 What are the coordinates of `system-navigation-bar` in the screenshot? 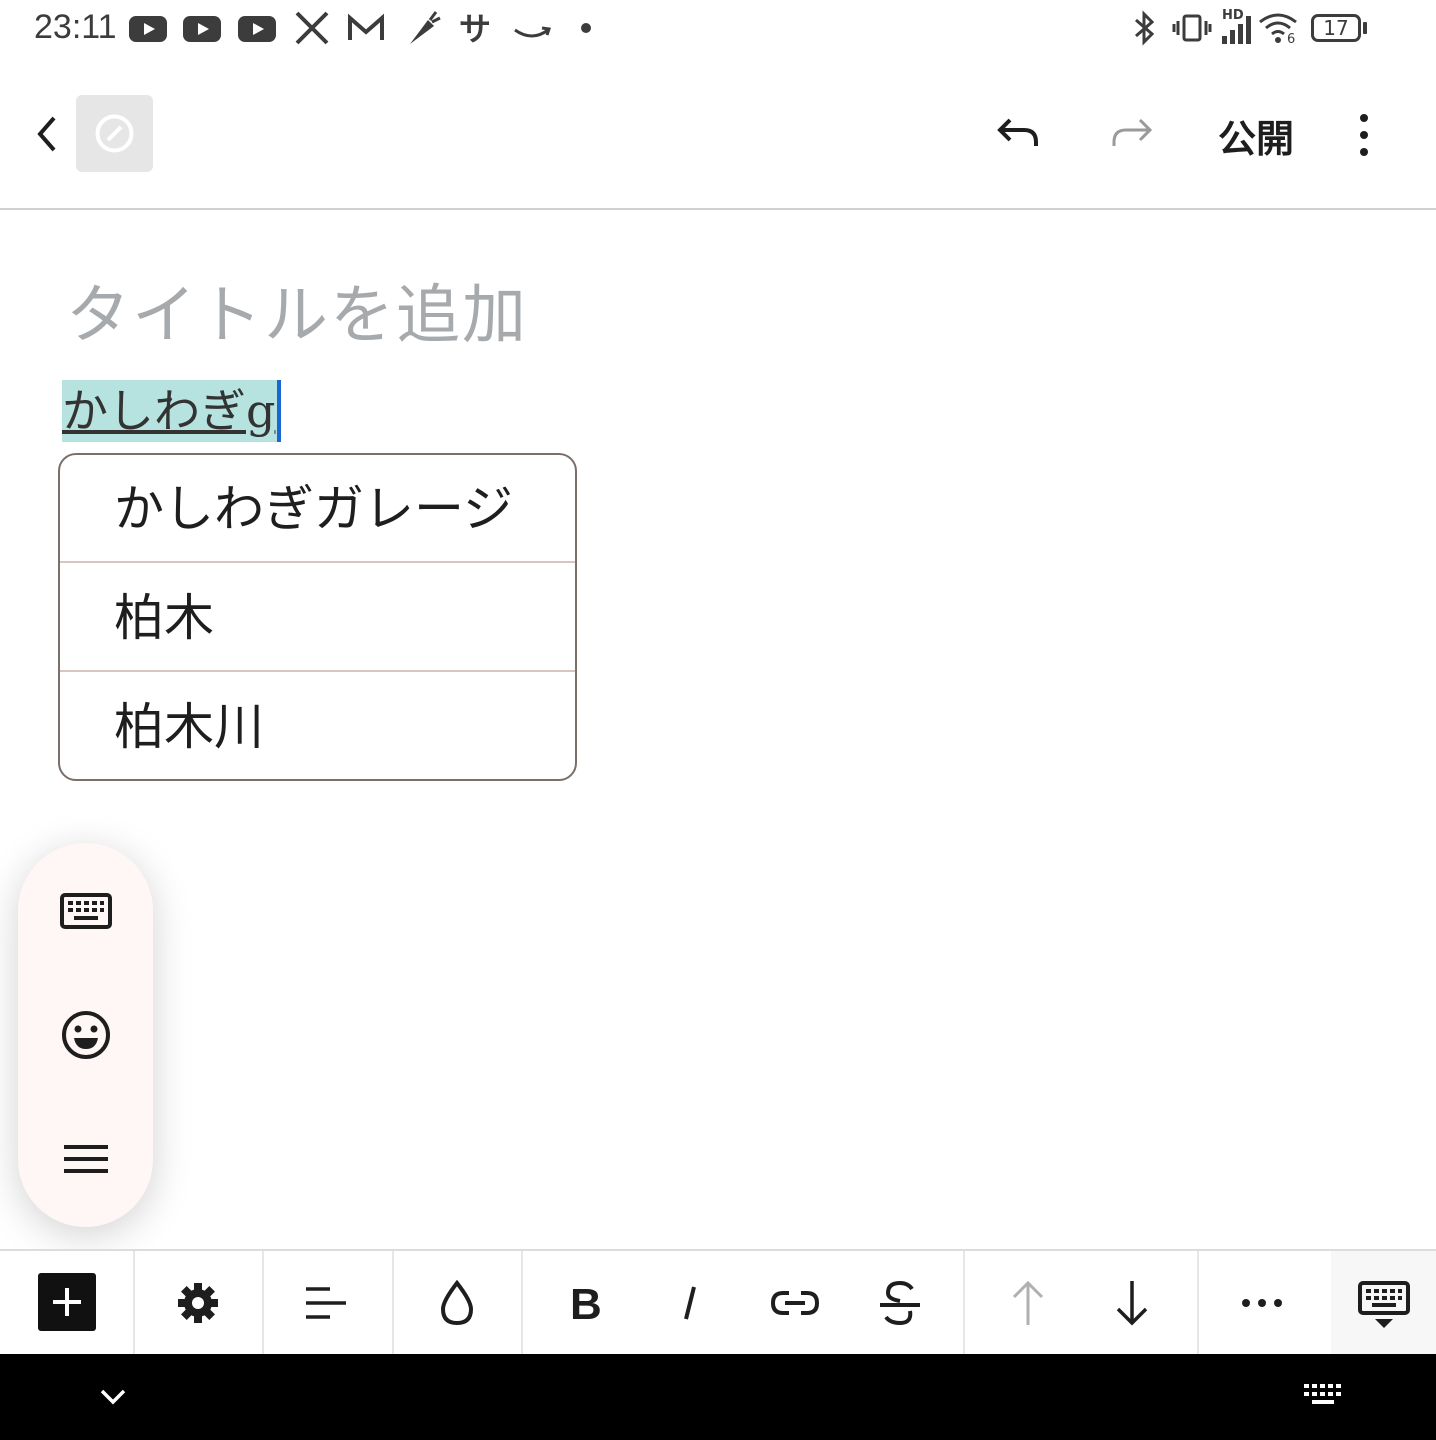 It's located at (718, 1397).